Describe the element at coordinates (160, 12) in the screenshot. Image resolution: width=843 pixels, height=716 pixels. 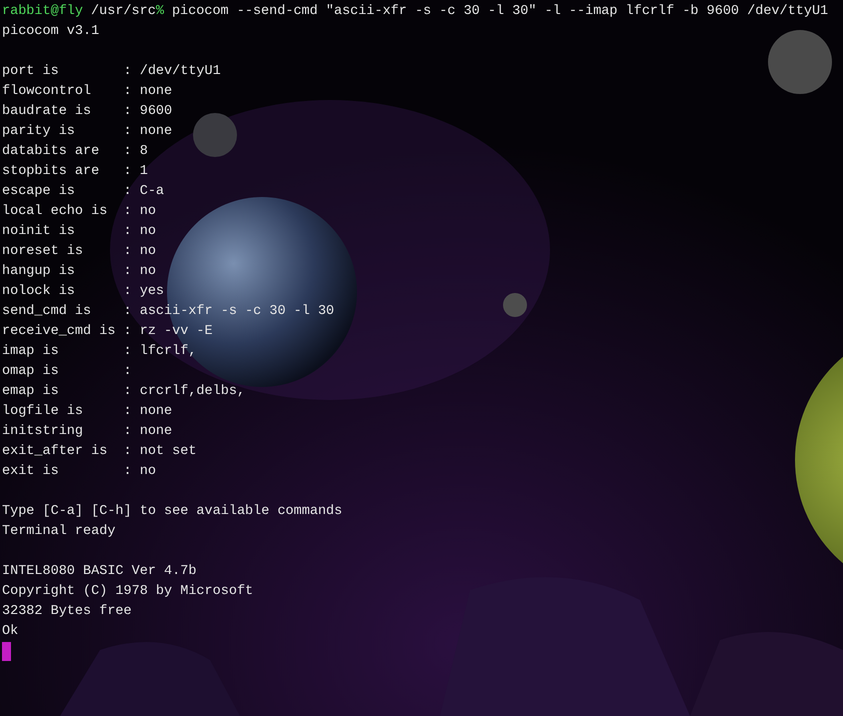
I see `prompt-symbol: %` at that location.